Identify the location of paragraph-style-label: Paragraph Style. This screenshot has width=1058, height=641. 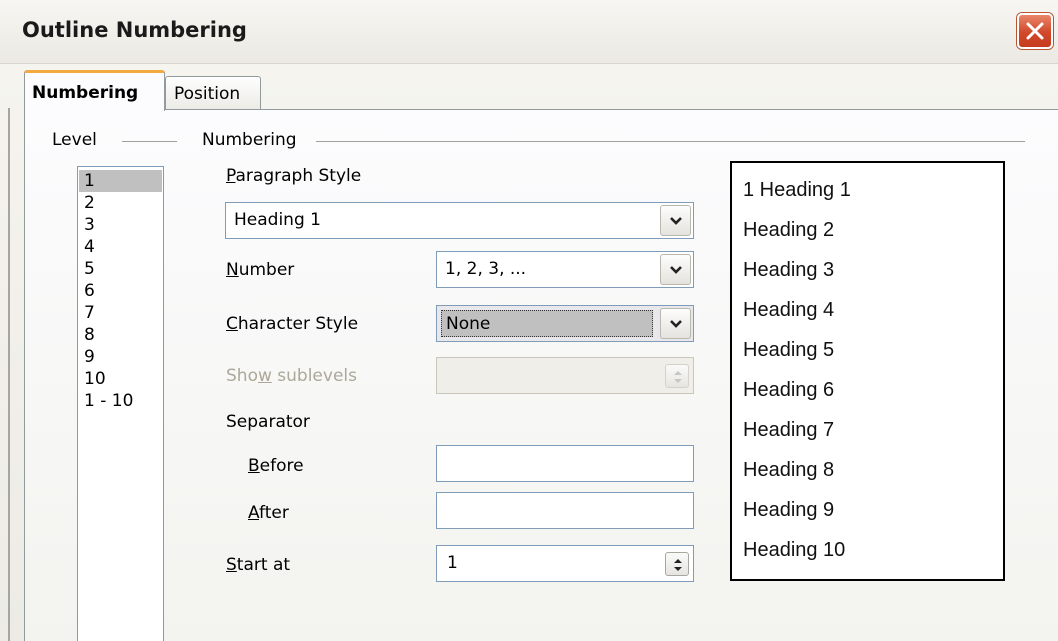
(293, 176).